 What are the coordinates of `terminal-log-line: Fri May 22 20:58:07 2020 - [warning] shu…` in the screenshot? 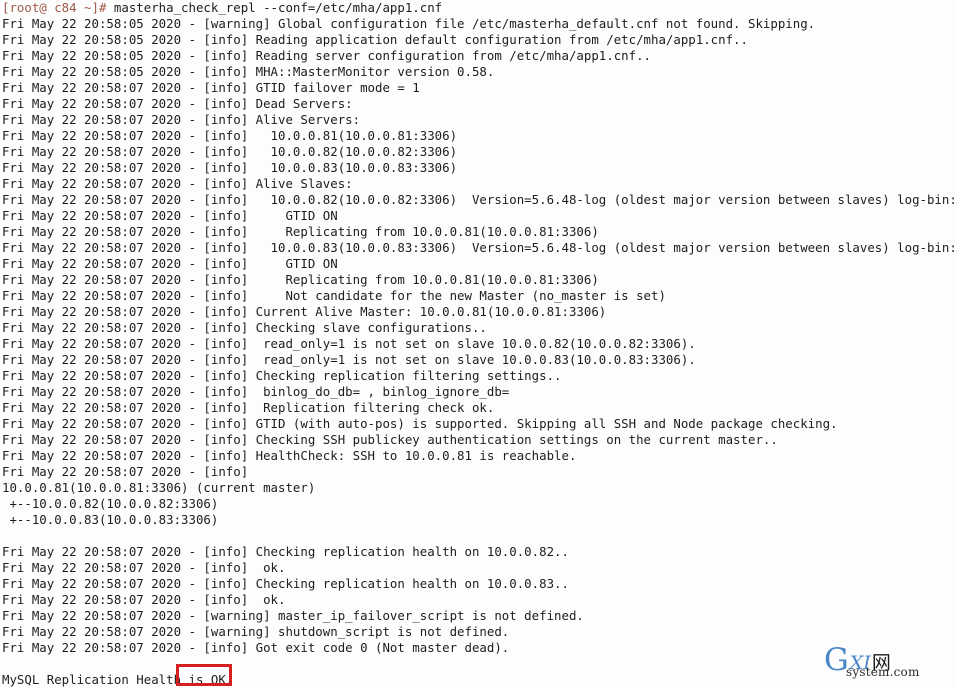 It's located at (256, 631).